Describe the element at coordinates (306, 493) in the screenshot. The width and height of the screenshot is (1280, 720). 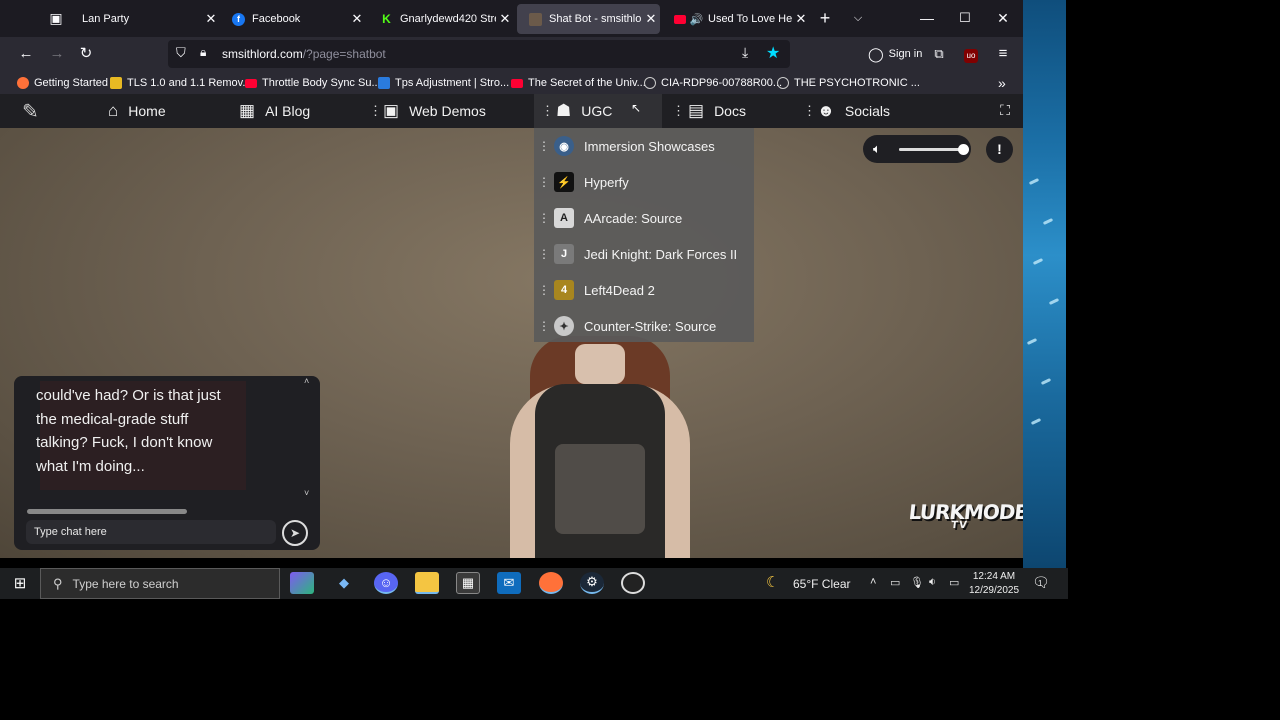
I see `scroll-down-icon: ˅` at that location.